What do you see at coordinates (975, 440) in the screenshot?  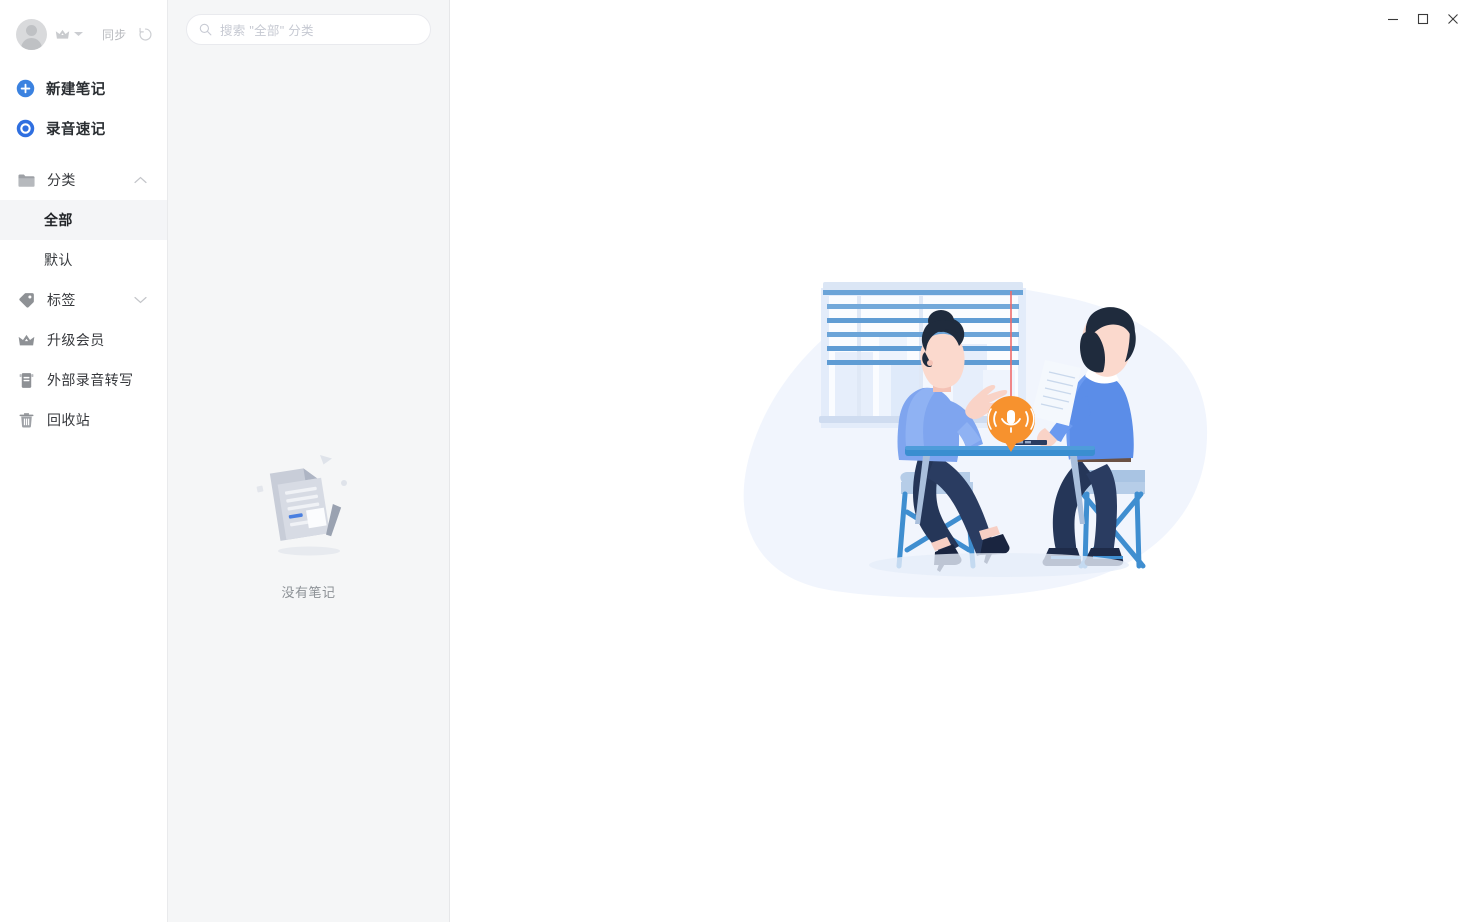 I see `two-people-recording-meeting-illustration` at bounding box center [975, 440].